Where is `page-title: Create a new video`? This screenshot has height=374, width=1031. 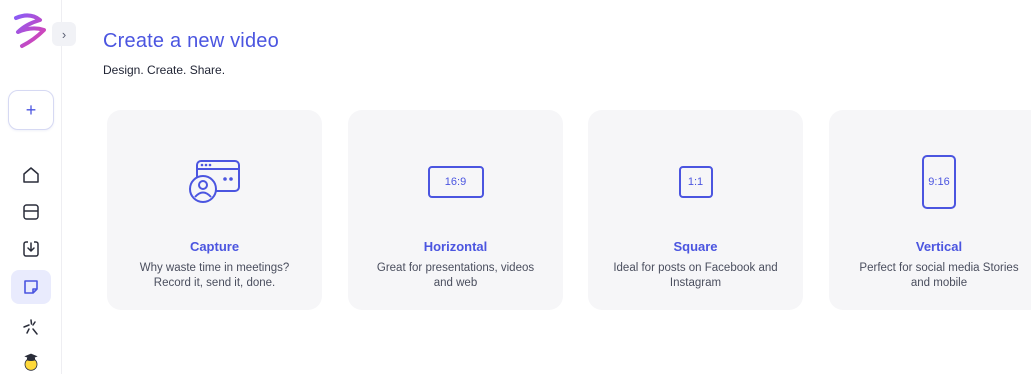
page-title: Create a new video is located at coordinates (191, 41).